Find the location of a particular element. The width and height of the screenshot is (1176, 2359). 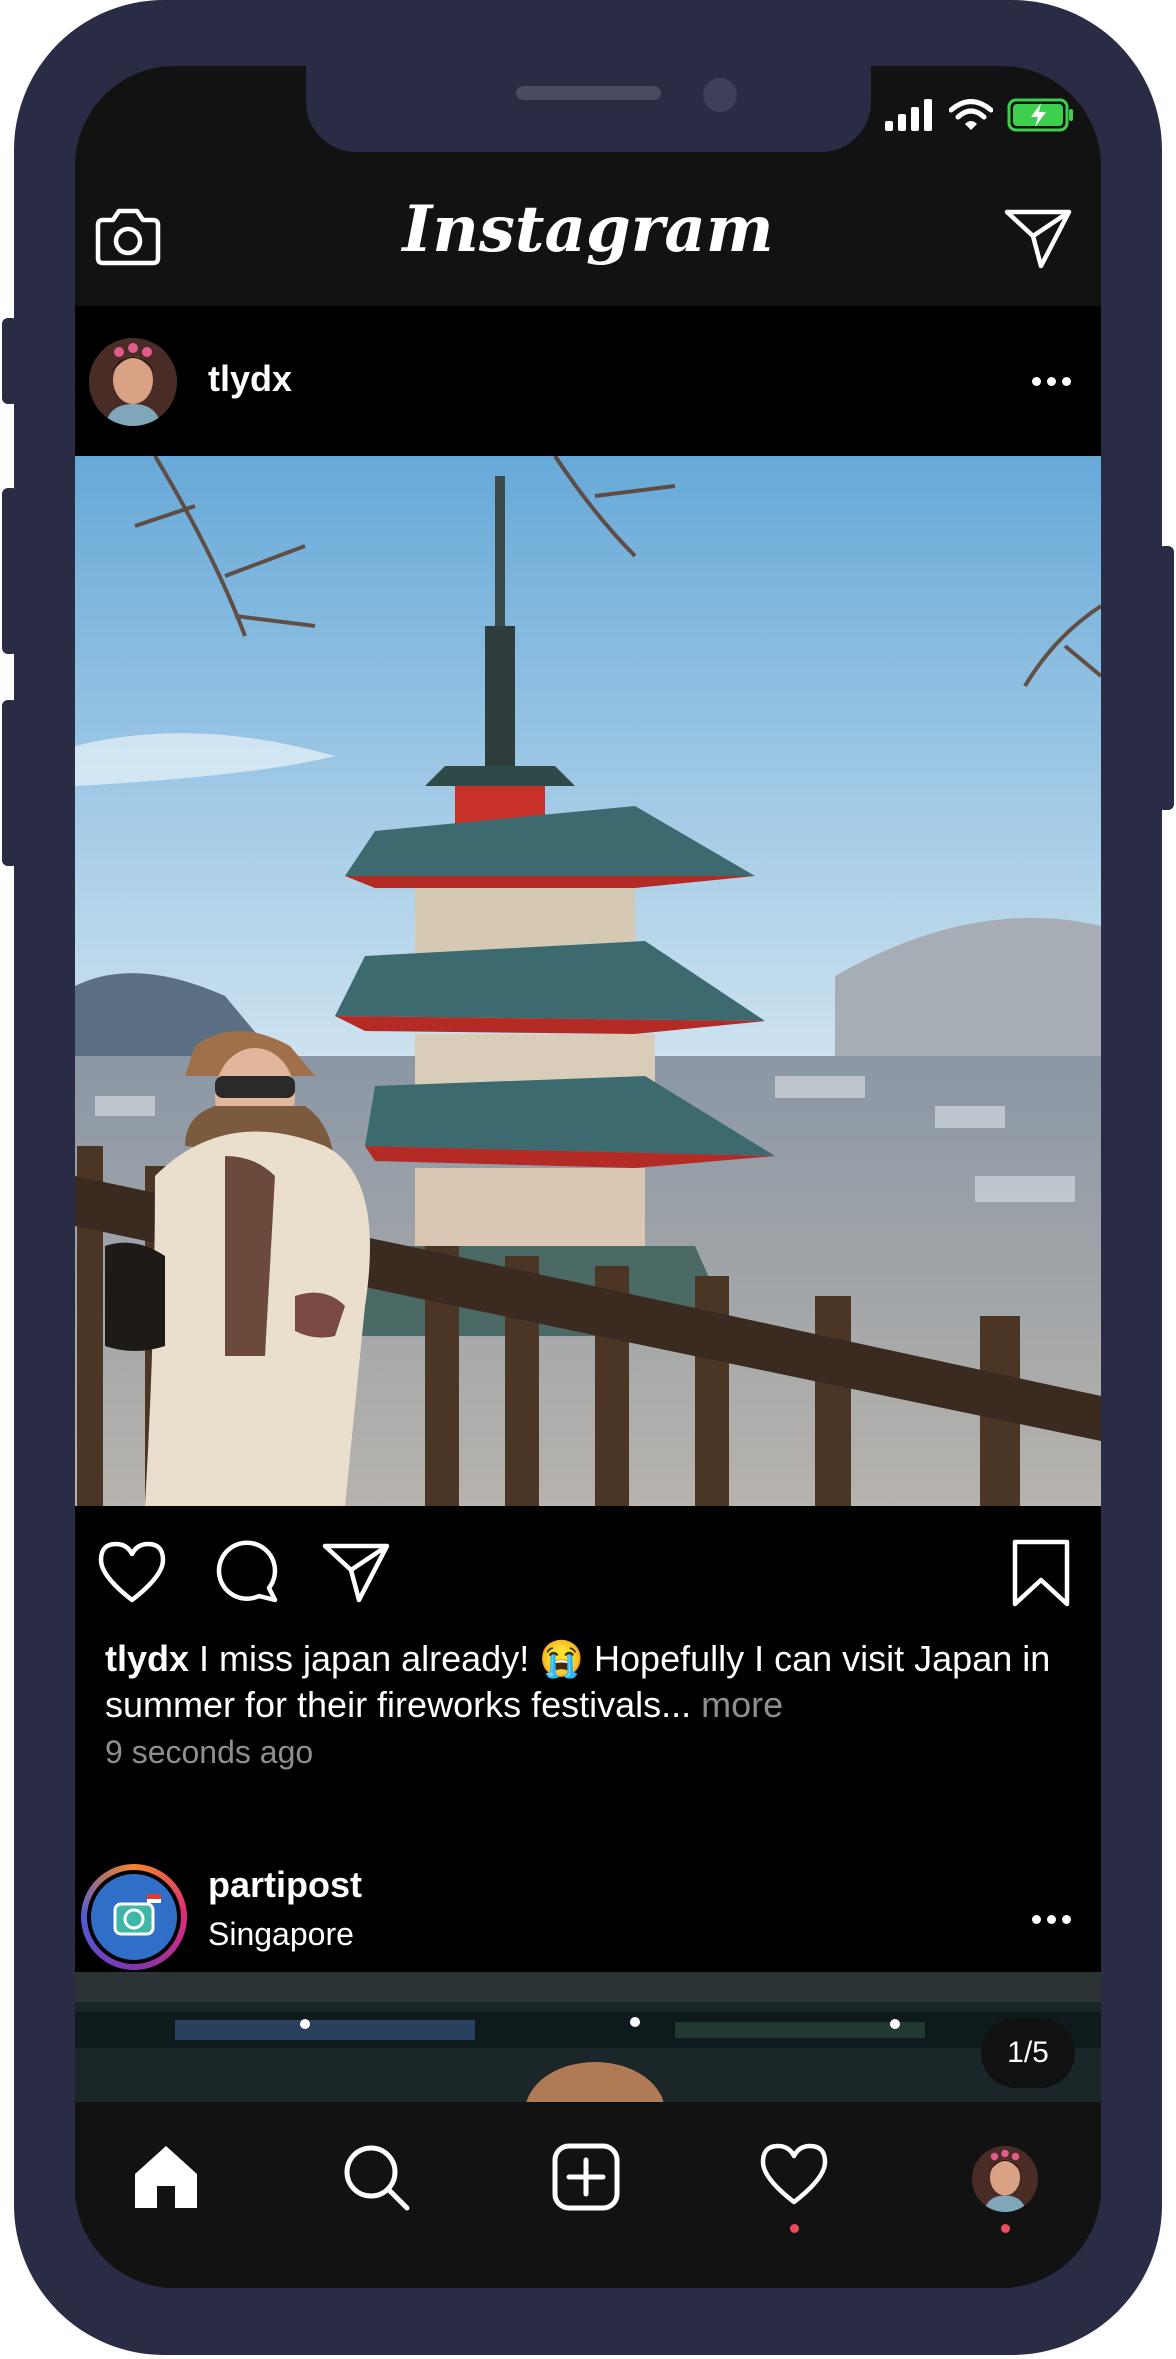

activity-icon is located at coordinates (794, 2174).